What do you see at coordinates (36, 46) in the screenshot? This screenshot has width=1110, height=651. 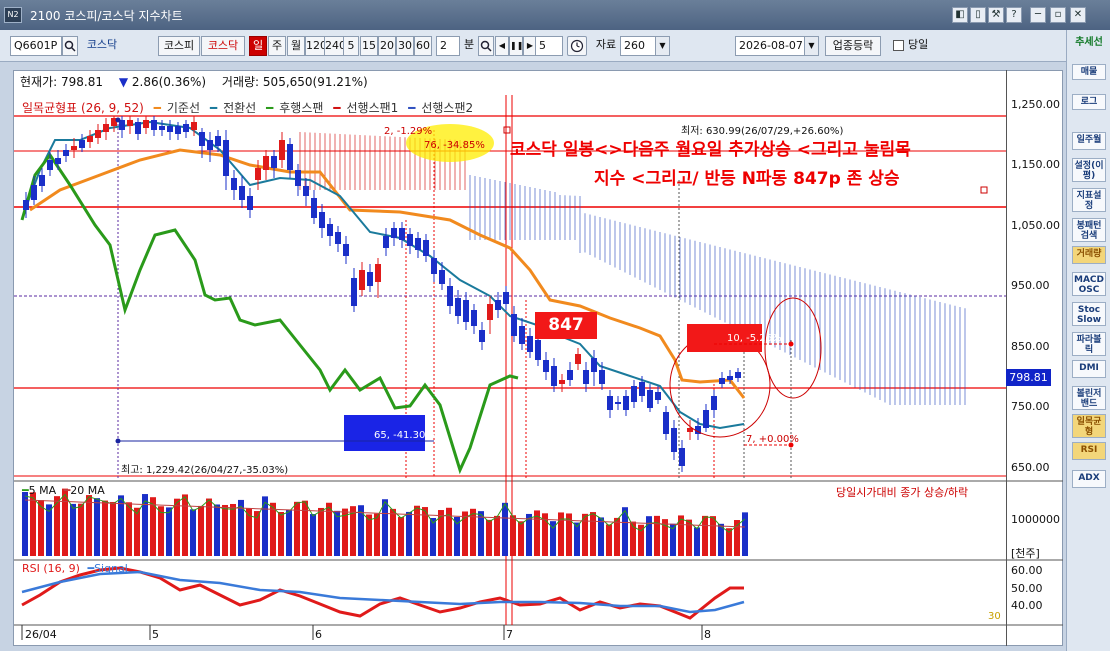 I see `code-input: Q6601P` at bounding box center [36, 46].